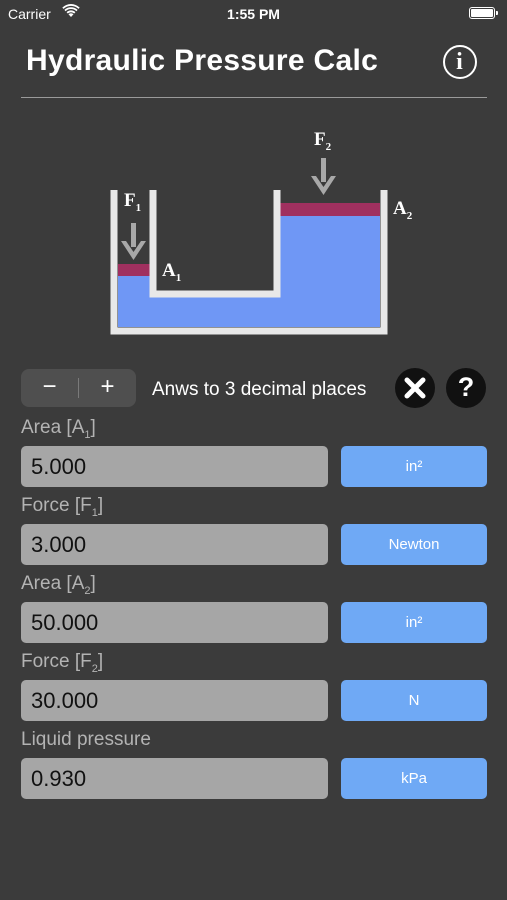  What do you see at coordinates (58, 429) in the screenshot?
I see `area-a1-label: Area [A1]` at bounding box center [58, 429].